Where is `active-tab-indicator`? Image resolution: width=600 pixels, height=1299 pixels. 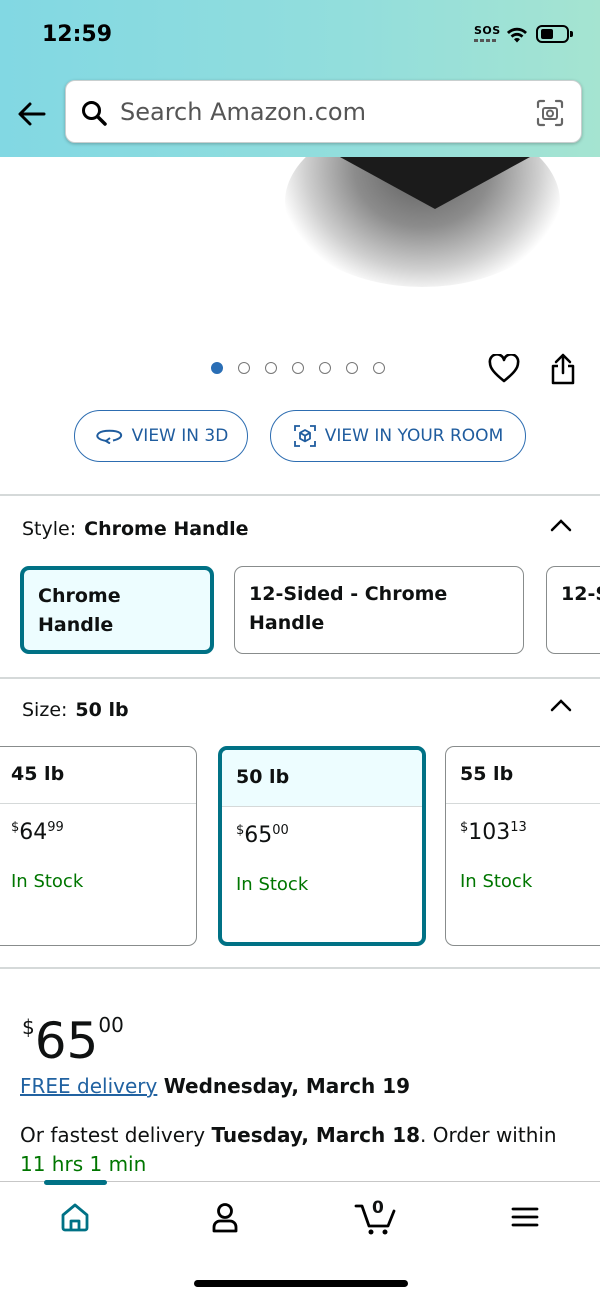
active-tab-indicator is located at coordinates (75, 1182).